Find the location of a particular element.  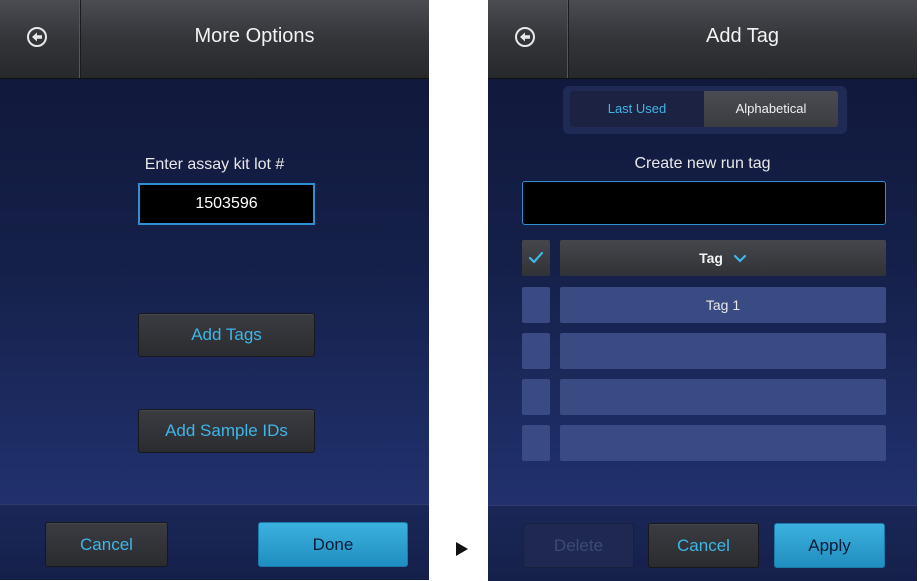

footer-bar: Cancel Done is located at coordinates (214, 542).